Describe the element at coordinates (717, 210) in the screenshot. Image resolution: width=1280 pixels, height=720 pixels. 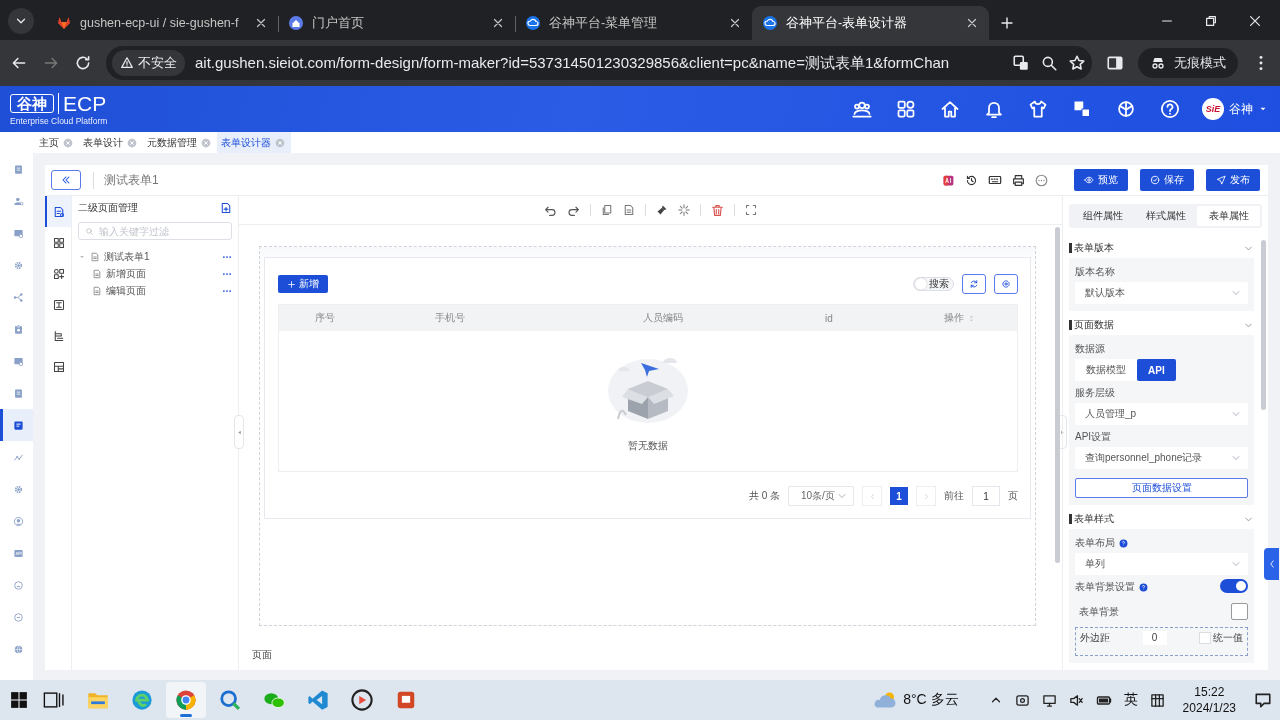
I see `trash-icon` at that location.